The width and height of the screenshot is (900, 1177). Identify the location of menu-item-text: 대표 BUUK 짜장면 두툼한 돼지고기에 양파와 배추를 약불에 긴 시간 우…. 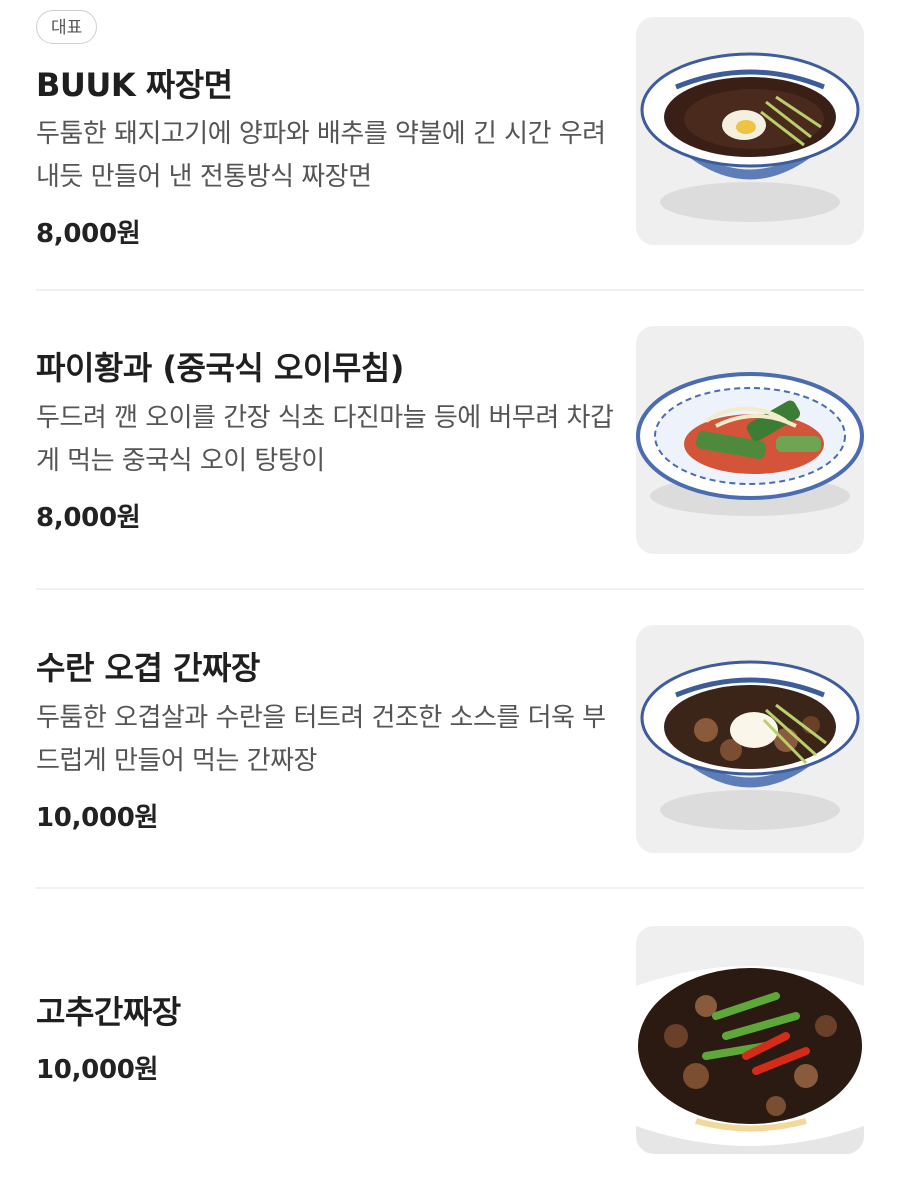
(326, 129).